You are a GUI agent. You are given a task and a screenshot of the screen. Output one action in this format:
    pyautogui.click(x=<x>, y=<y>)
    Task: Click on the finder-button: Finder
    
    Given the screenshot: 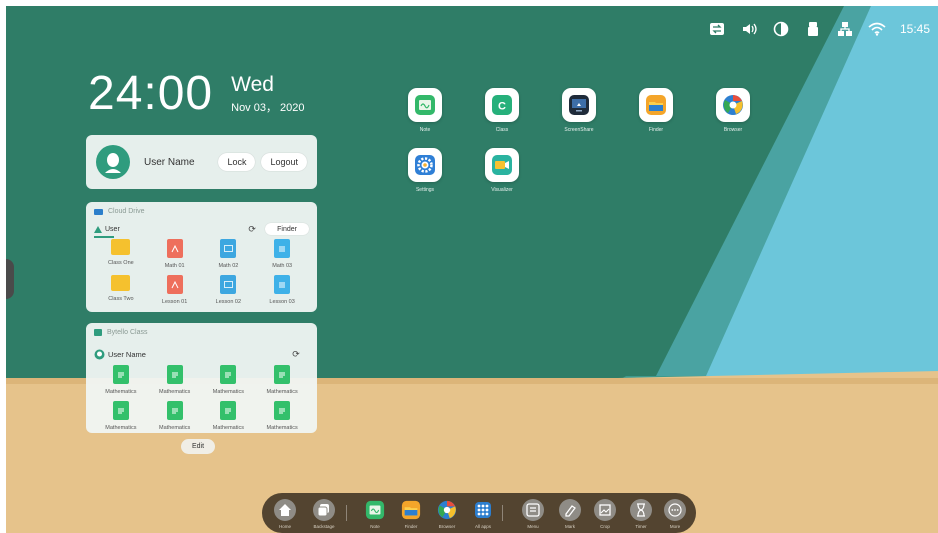 What is the action you would take?
    pyautogui.click(x=287, y=229)
    